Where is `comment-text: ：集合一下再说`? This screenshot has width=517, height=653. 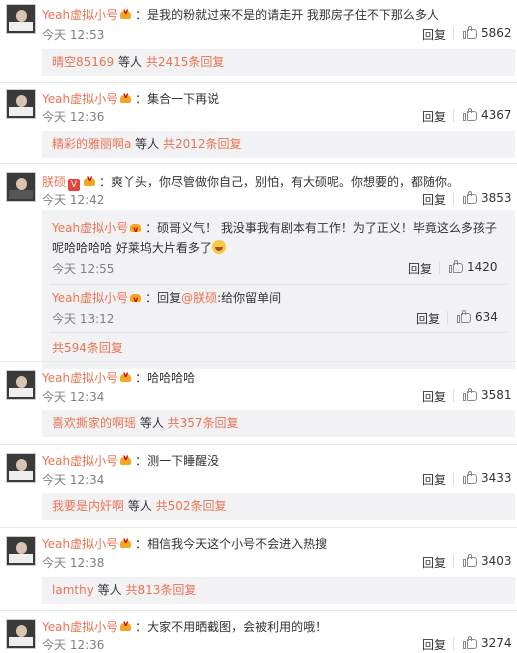 comment-text: ：集合一下再说 is located at coordinates (177, 99).